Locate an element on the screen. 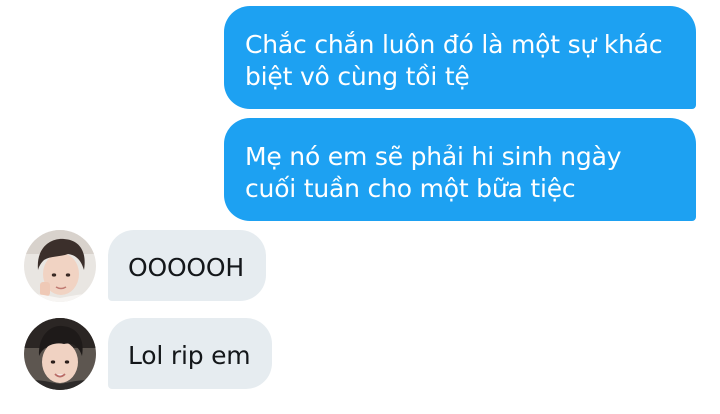 This screenshot has height=414, width=720. message-text-line: biệt vô cùng tồi tệ is located at coordinates (357, 76).